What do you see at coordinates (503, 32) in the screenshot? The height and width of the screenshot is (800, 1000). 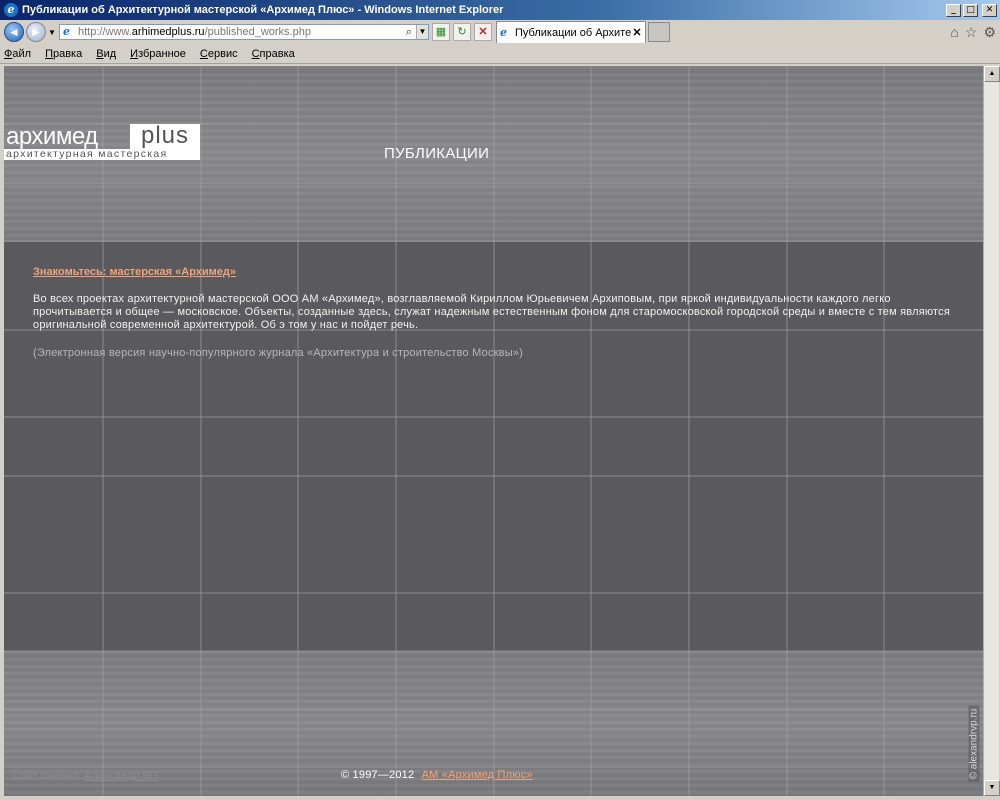 I see `tab-favicon-icon: e` at bounding box center [503, 32].